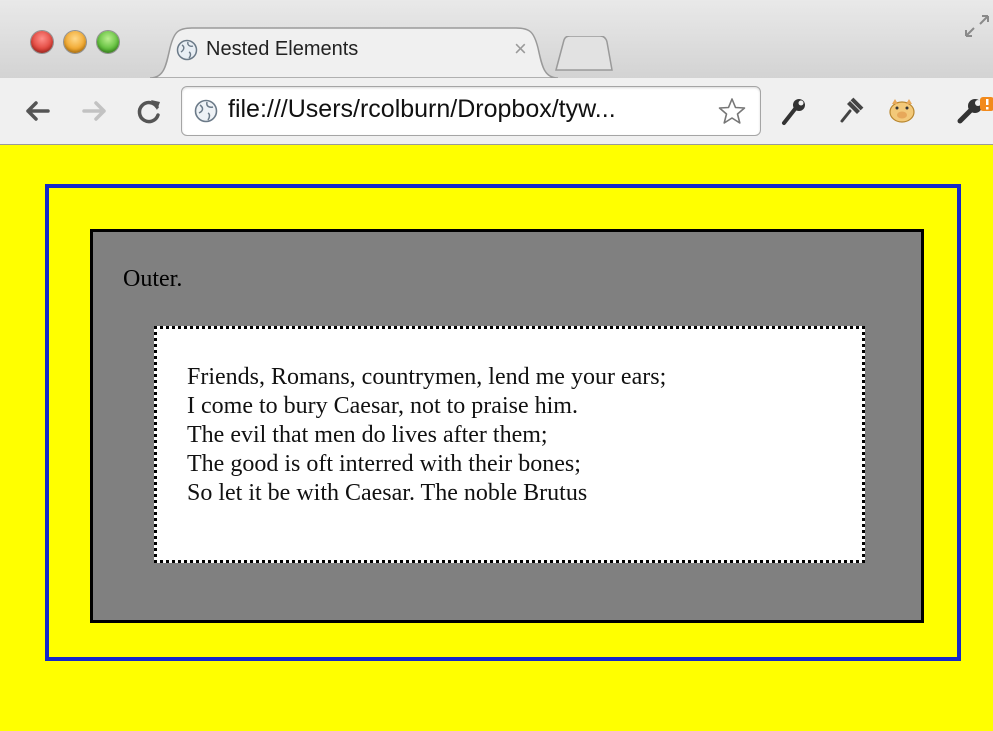 Image resolution: width=993 pixels, height=731 pixels. I want to click on wrench-icon, so click(794, 111).